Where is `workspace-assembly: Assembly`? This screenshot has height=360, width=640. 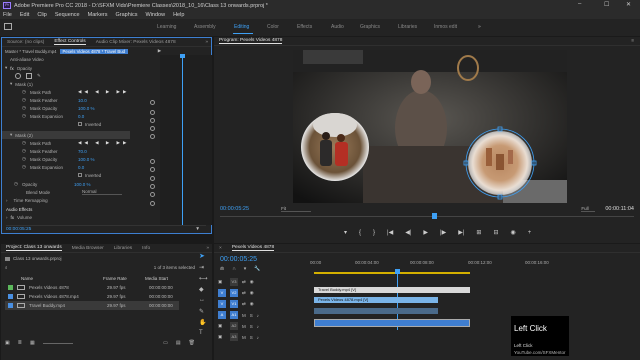
workspace-assembly: Assembly is located at coordinates (205, 27).